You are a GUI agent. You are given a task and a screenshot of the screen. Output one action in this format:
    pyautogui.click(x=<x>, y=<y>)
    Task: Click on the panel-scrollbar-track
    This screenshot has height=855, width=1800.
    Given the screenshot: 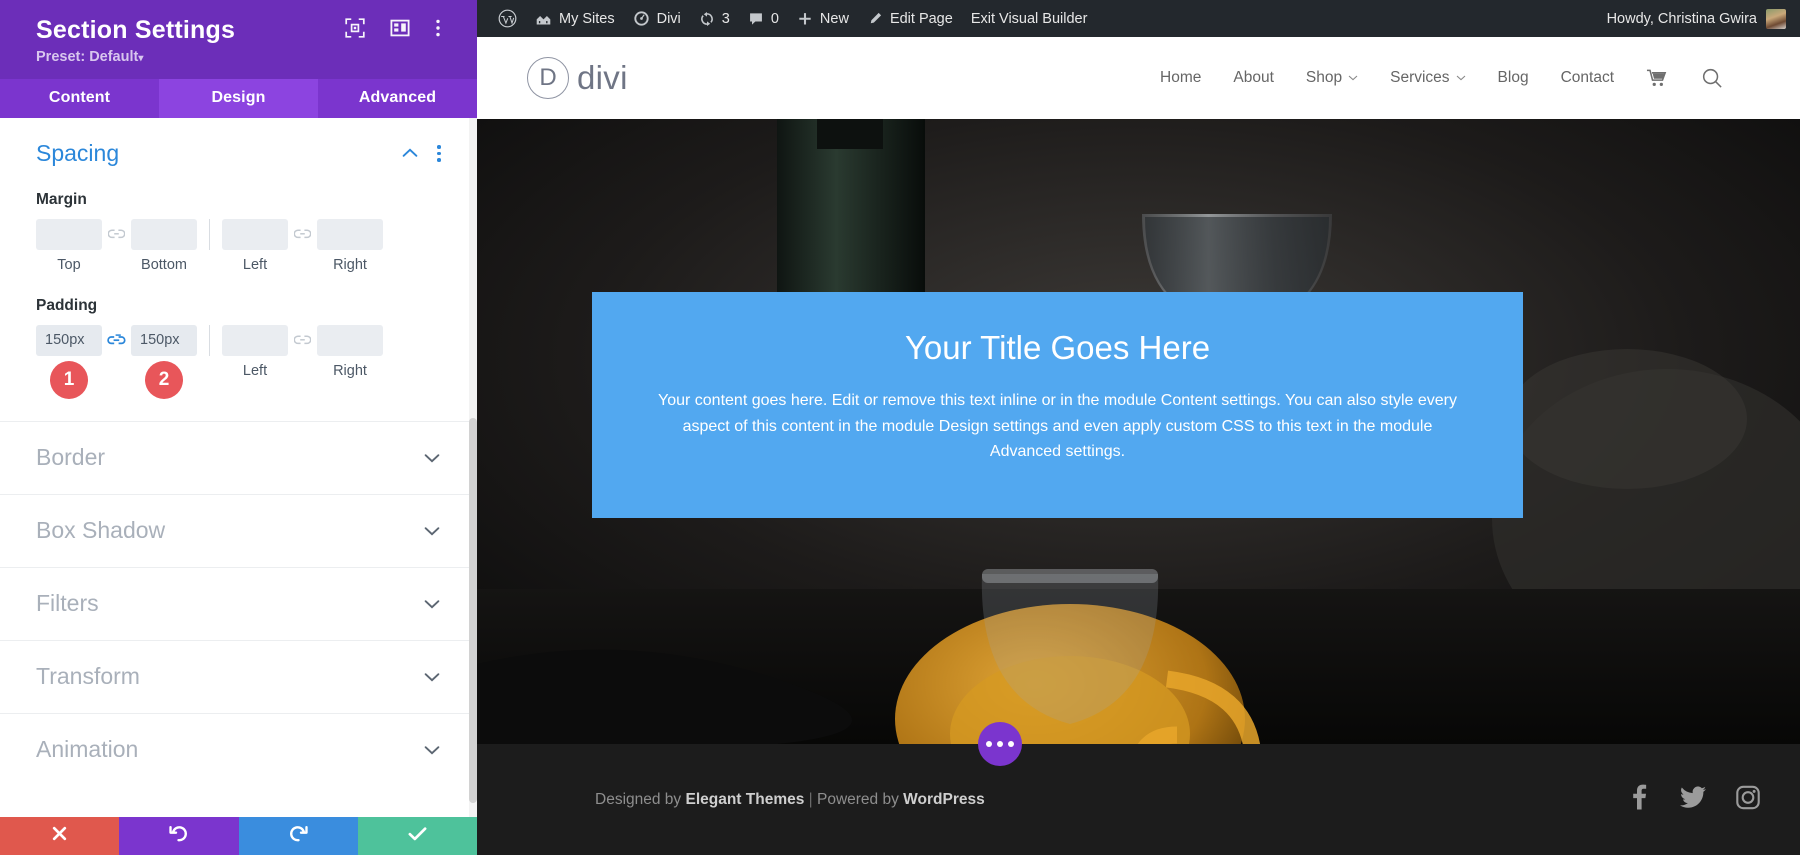 What is the action you would take?
    pyautogui.click(x=473, y=467)
    